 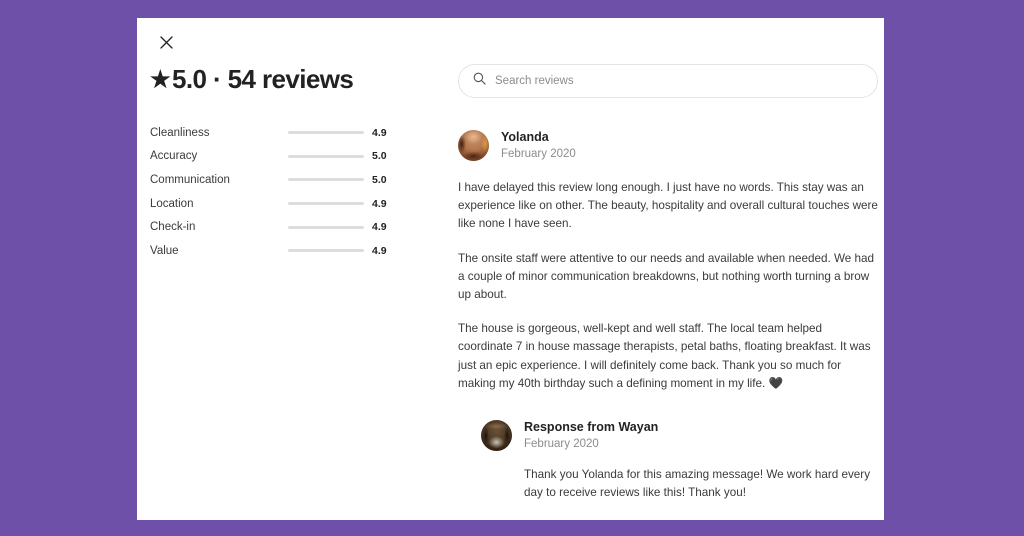 I want to click on rating-row-value: Value 4.9, so click(x=300, y=251).